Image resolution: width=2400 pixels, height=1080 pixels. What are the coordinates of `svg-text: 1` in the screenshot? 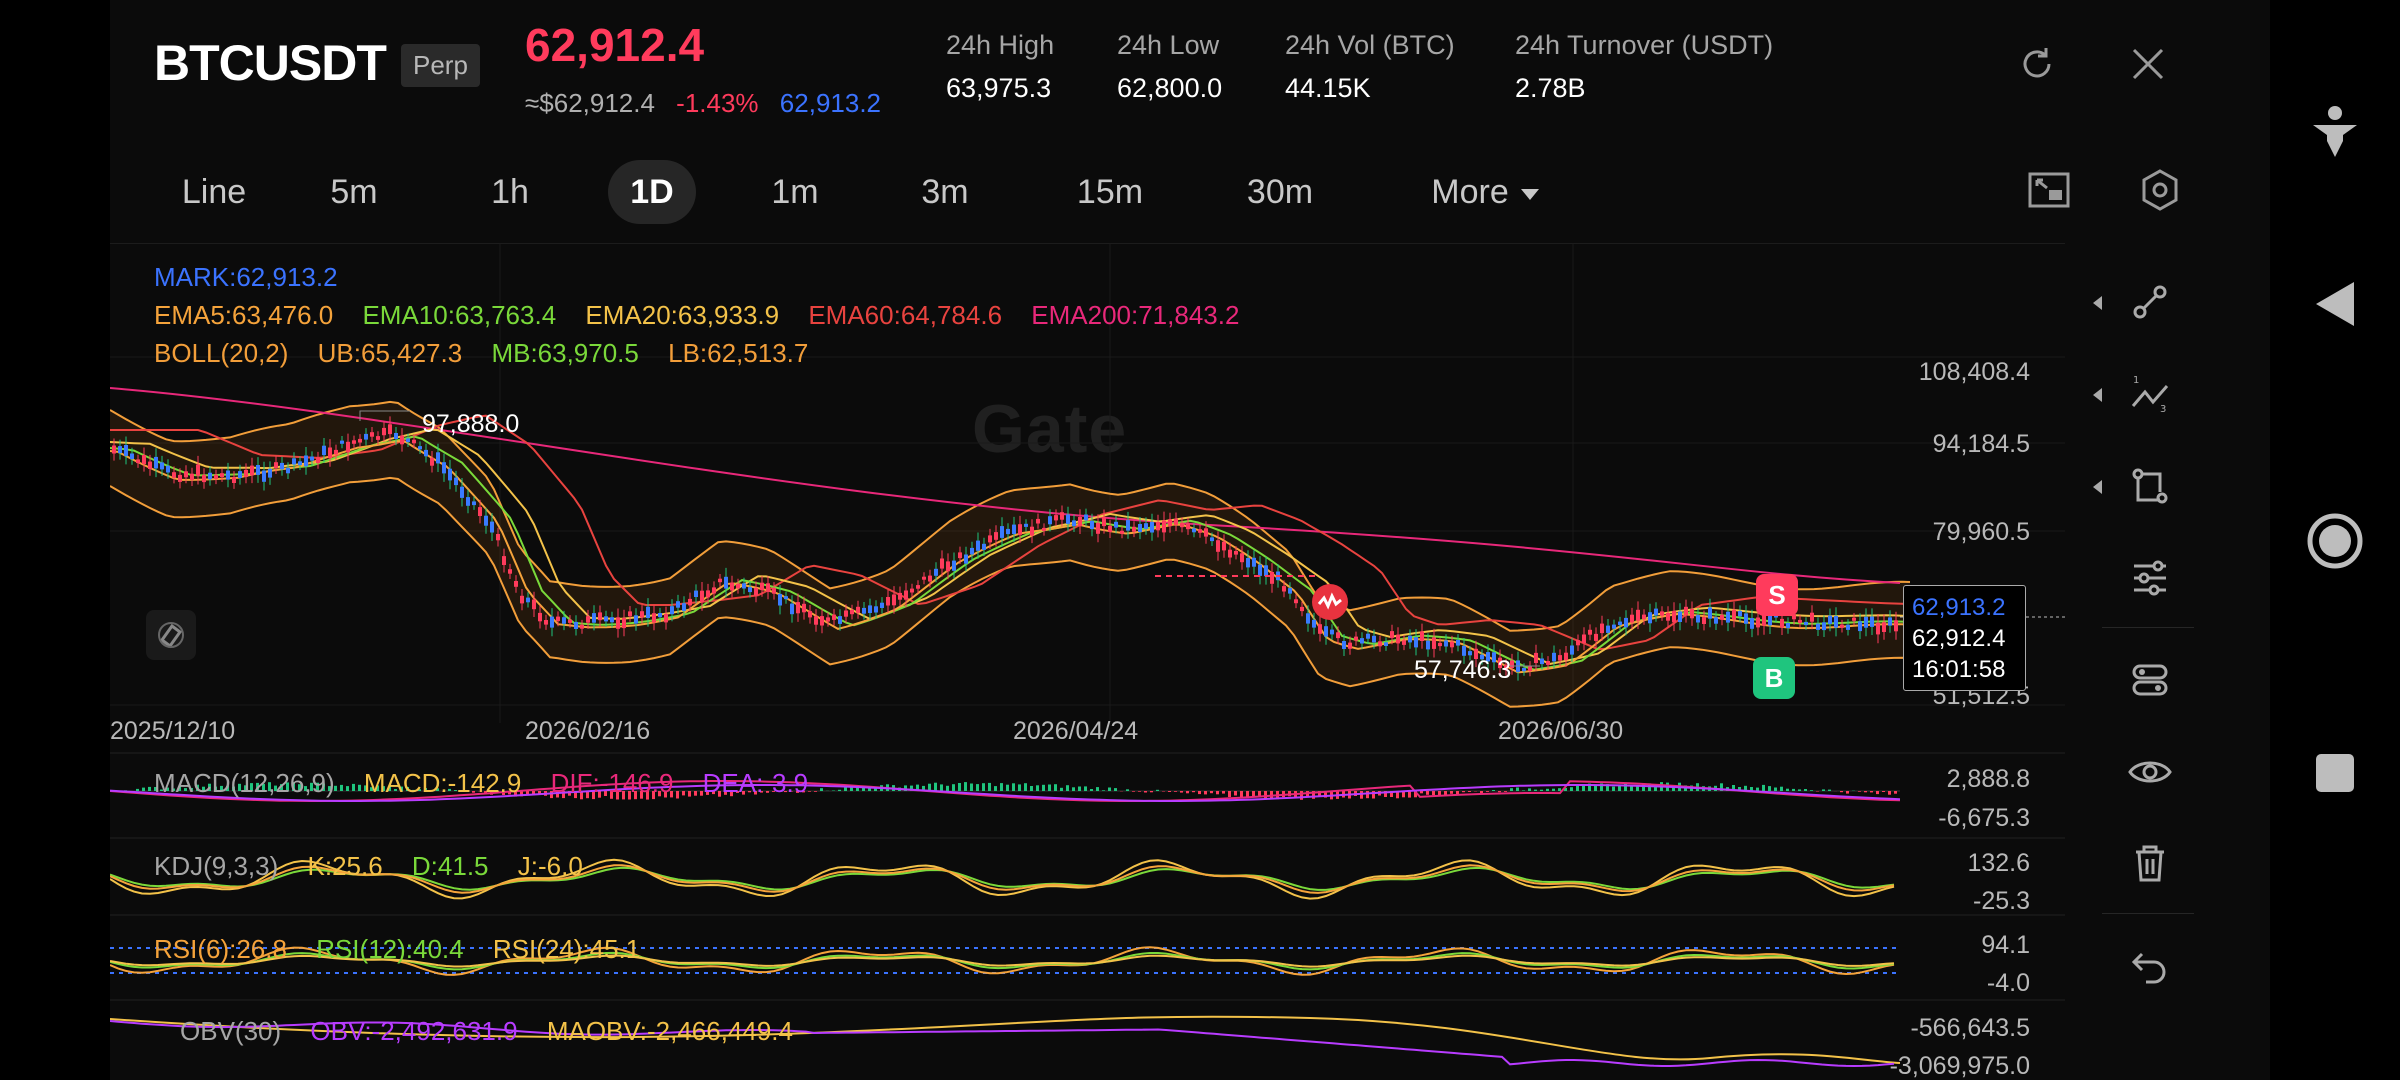 It's located at (2136, 380).